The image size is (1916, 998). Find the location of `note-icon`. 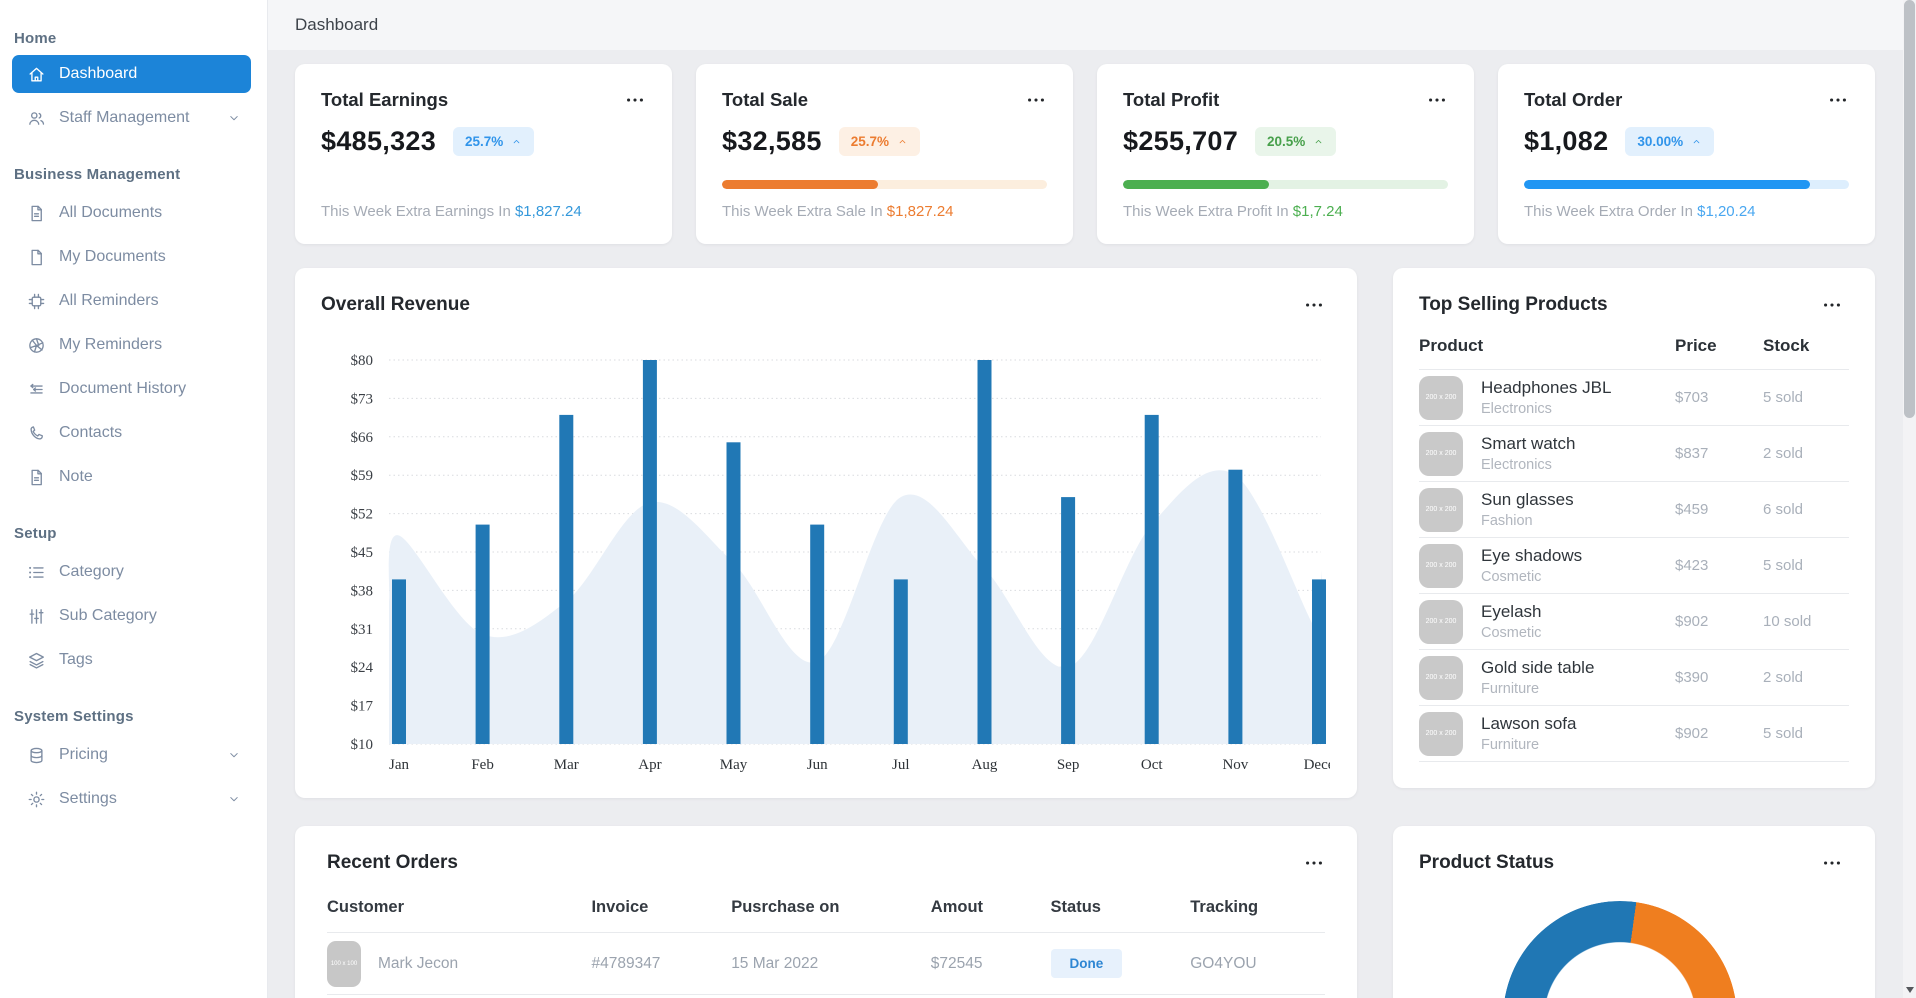

note-icon is located at coordinates (36, 477).